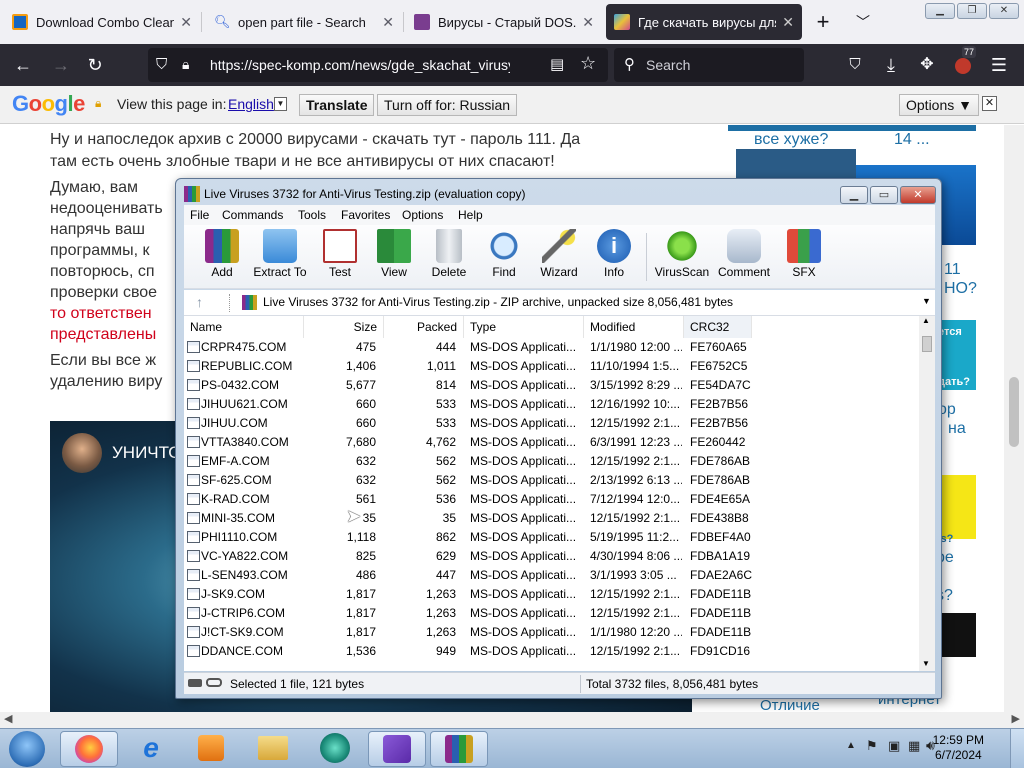  What do you see at coordinates (709, 65) in the screenshot?
I see `search-bar: ⚲ Search` at bounding box center [709, 65].